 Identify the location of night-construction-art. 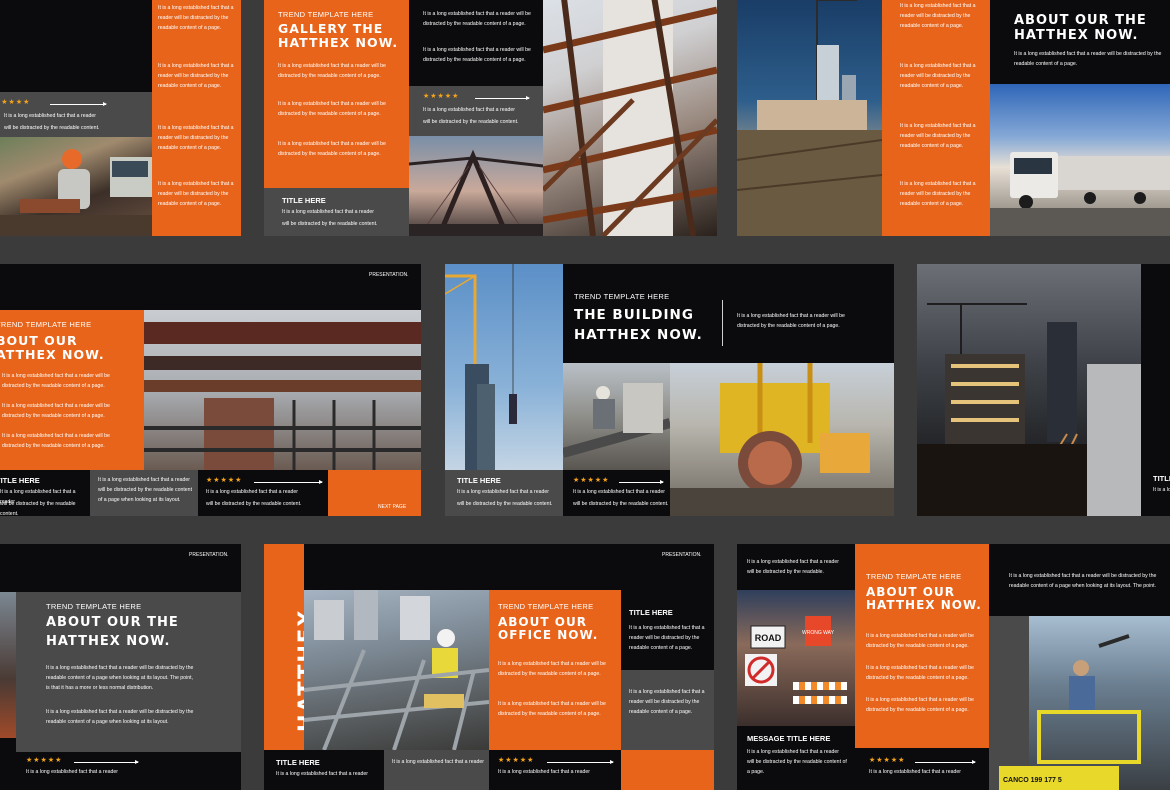
(1029, 409).